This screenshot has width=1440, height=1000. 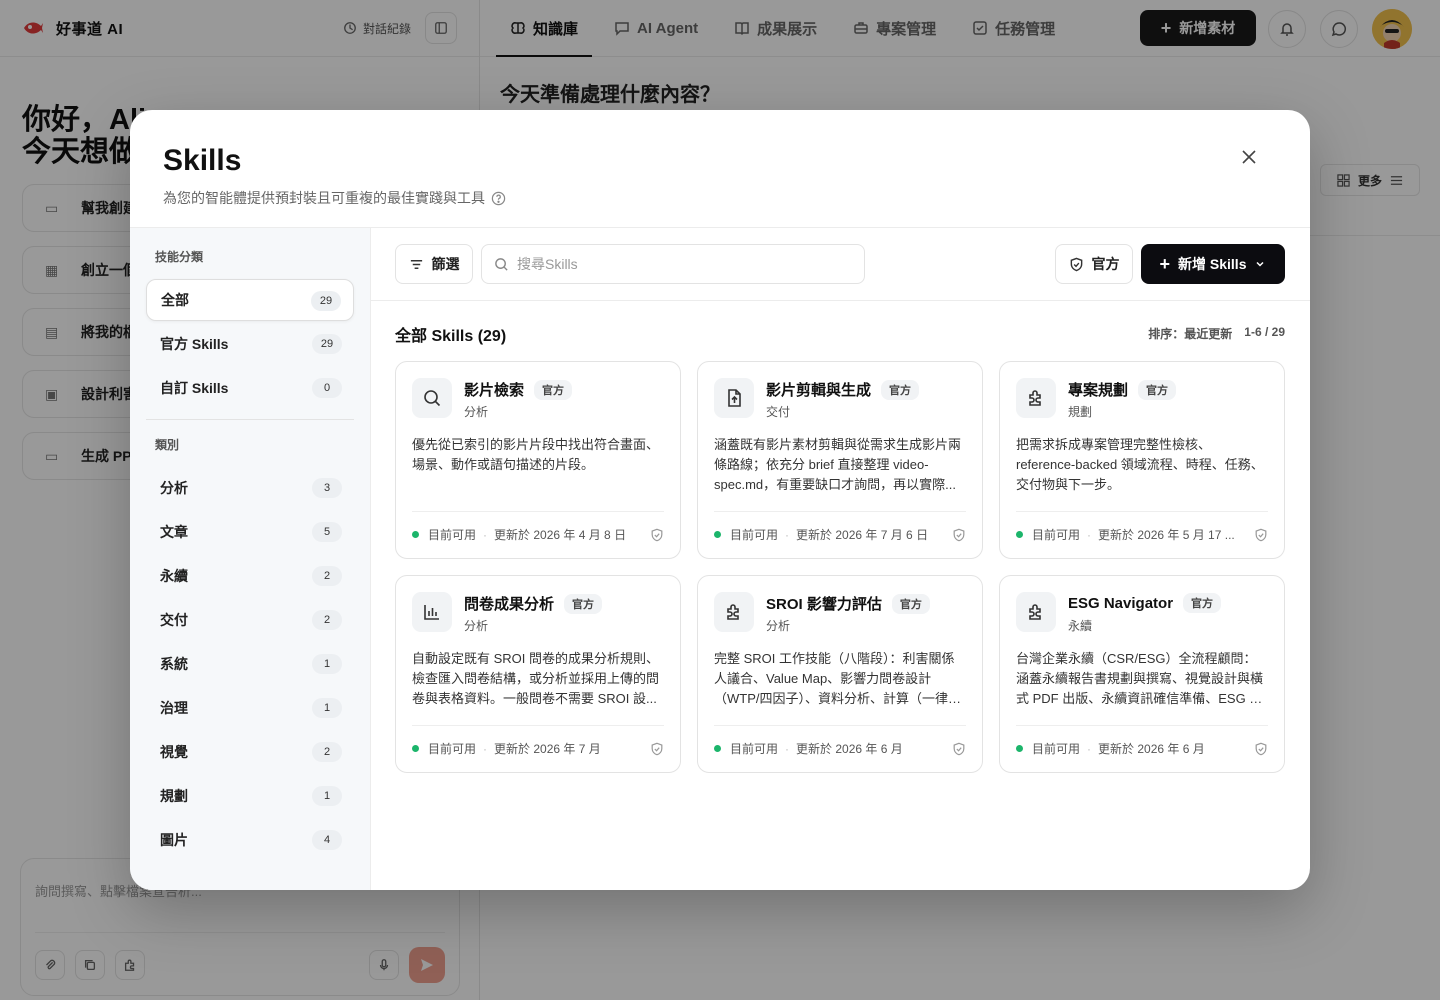 I want to click on count-badge: 3, so click(x=327, y=488).